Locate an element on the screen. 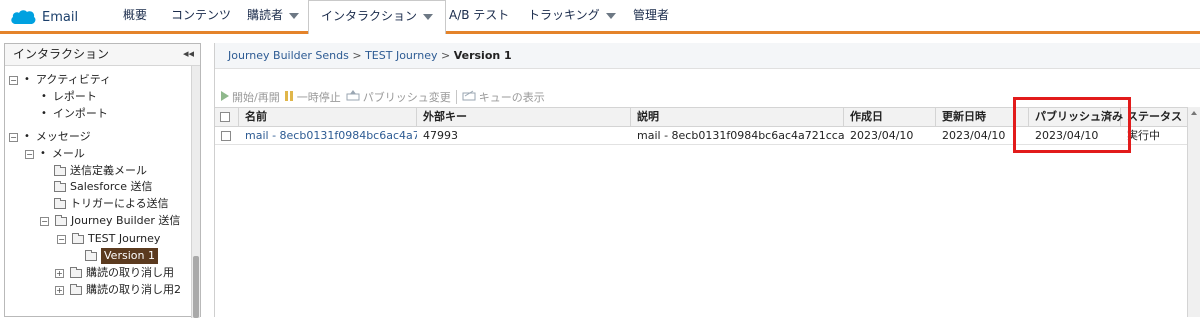 The image size is (1200, 318). tree-item-version-1: Version 1 is located at coordinates (121, 256).